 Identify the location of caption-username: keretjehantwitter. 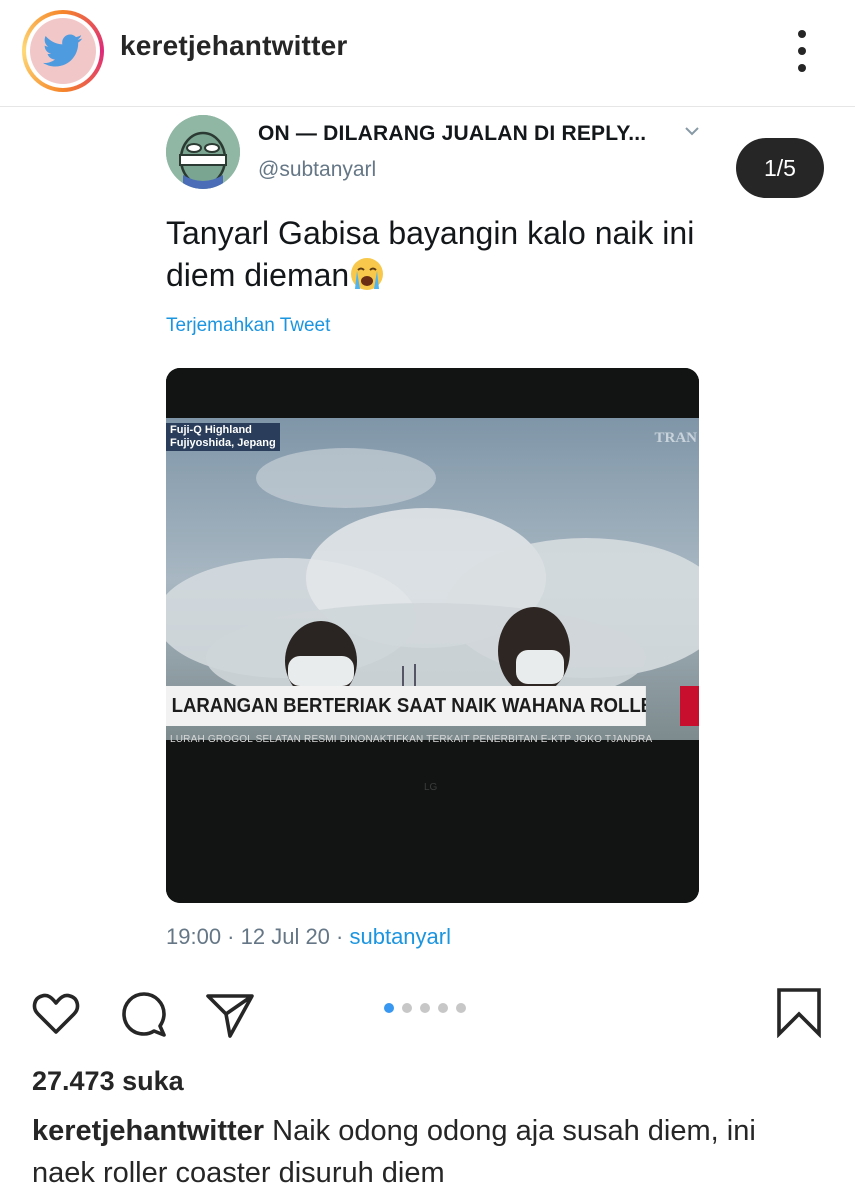
(148, 1131).